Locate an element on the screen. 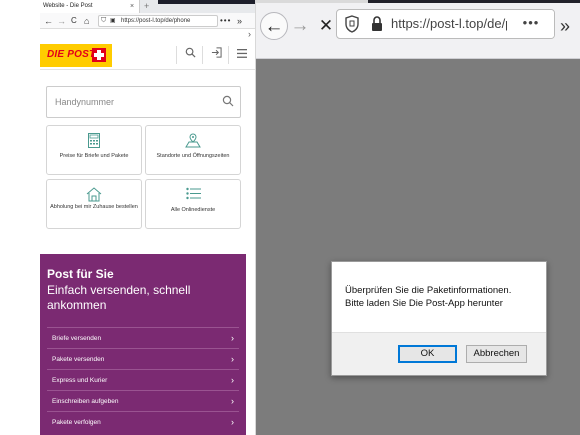 The height and width of the screenshot is (435, 580). dialog-footer: OK Abbrechen is located at coordinates (439, 353).